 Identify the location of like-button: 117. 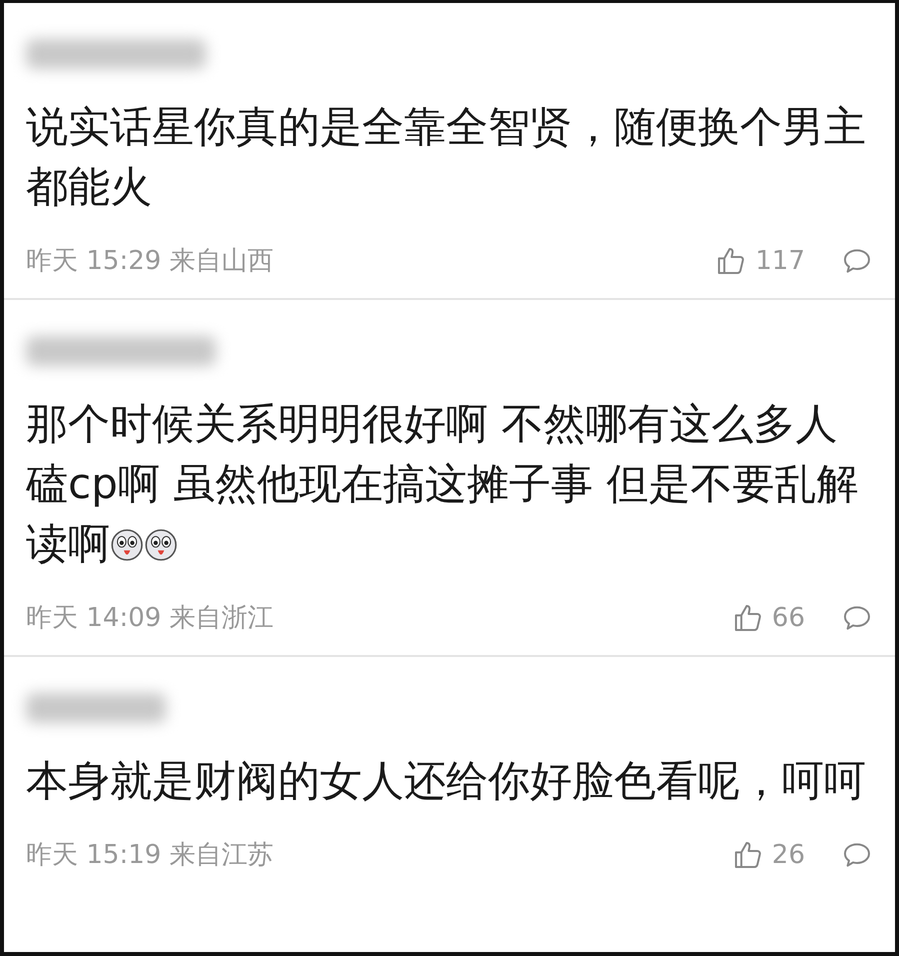
(760, 260).